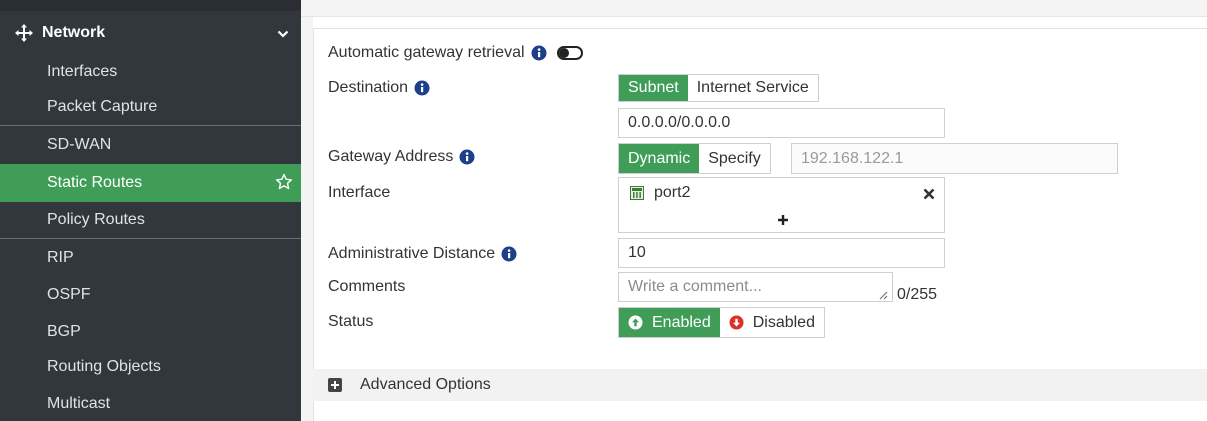 The height and width of the screenshot is (421, 1207). I want to click on status-label: Status, so click(351, 321).